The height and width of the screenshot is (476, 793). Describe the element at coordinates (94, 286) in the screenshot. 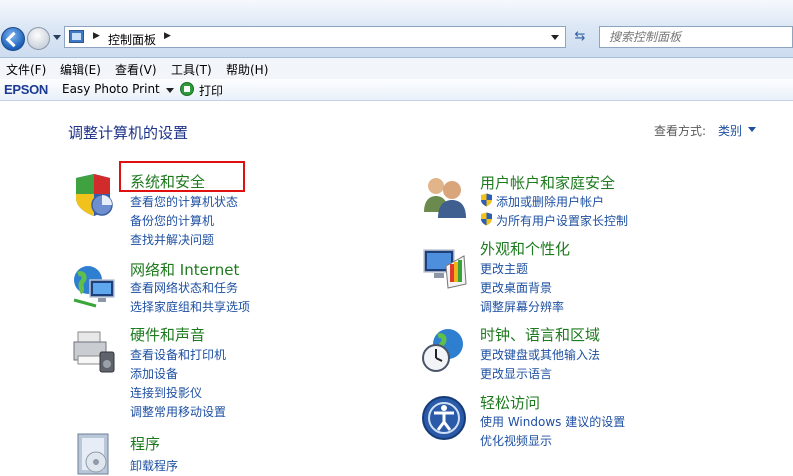

I see `network-internet-icon` at that location.